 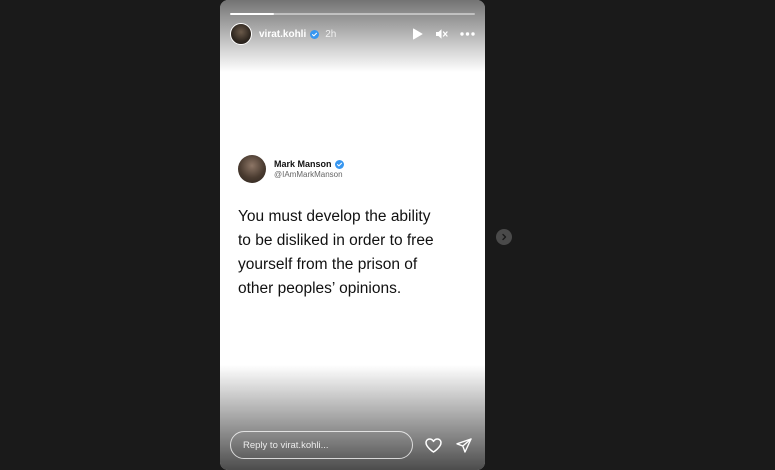 What do you see at coordinates (355, 169) in the screenshot?
I see `tweet-header: Mark Manson @IAmMarkManson` at bounding box center [355, 169].